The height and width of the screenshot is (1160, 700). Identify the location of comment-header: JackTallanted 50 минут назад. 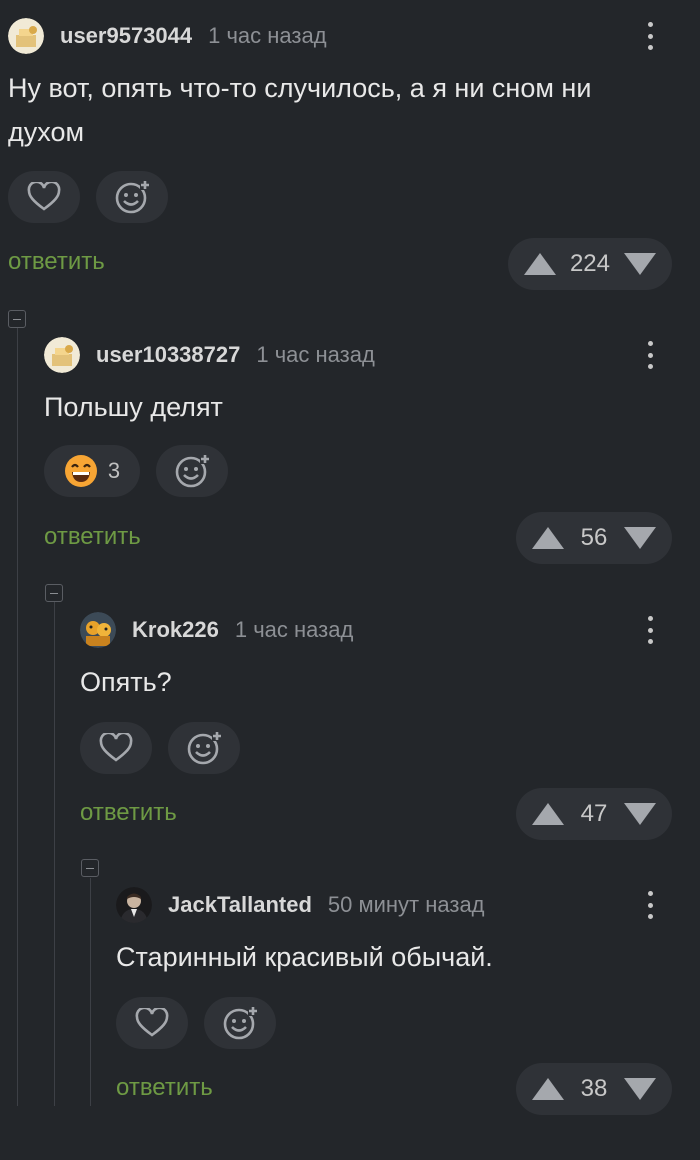
(408, 905).